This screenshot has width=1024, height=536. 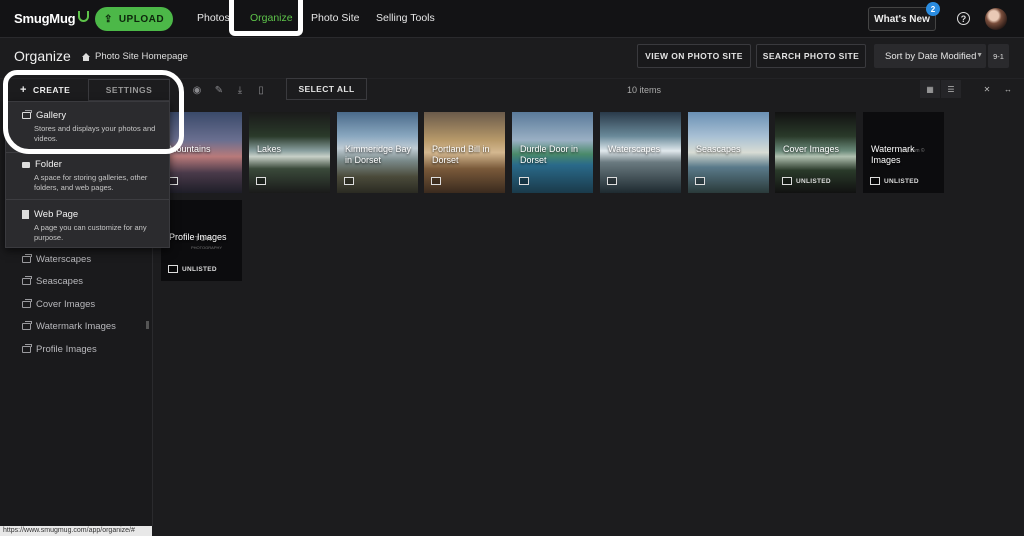 What do you see at coordinates (42, 56) in the screenshot?
I see `page-title: Organize` at bounding box center [42, 56].